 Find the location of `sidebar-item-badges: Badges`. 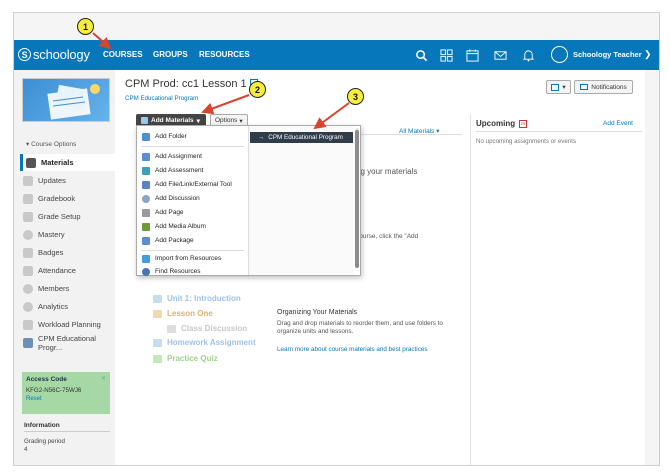

sidebar-item-badges: Badges is located at coordinates (67, 252).